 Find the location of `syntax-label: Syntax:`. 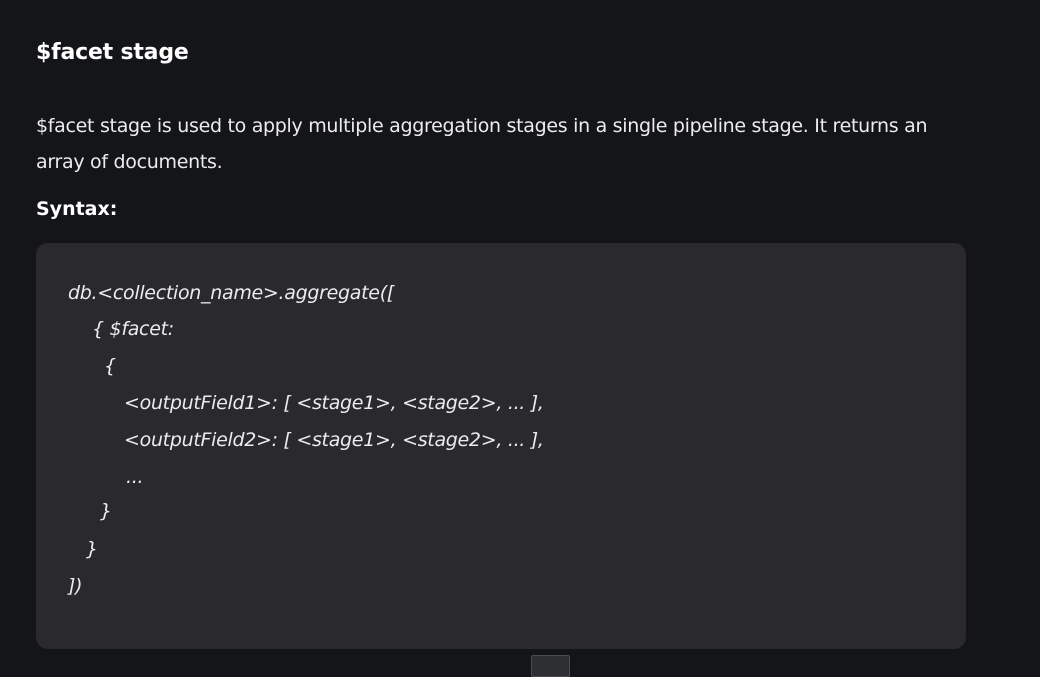

syntax-label: Syntax: is located at coordinates (77, 209).